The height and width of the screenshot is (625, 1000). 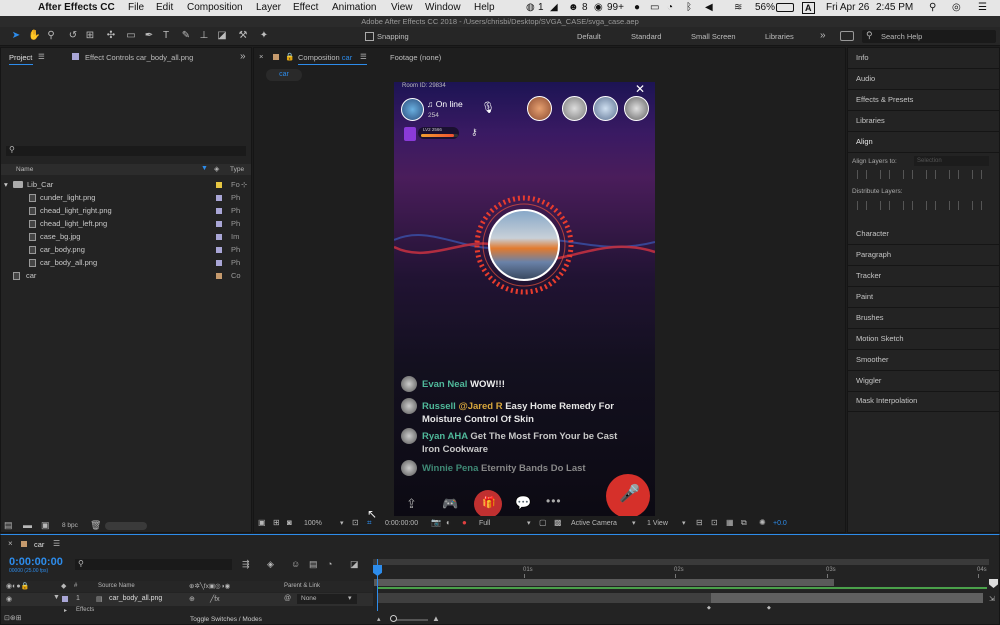 I want to click on puppet-tool-icon: ✦, so click(x=264, y=36).